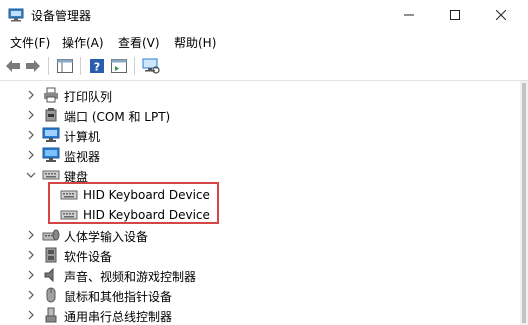 The height and width of the screenshot is (325, 528). Describe the element at coordinates (260, 95) in the screenshot. I see `tree-item-print-queues: 打印队列` at that location.